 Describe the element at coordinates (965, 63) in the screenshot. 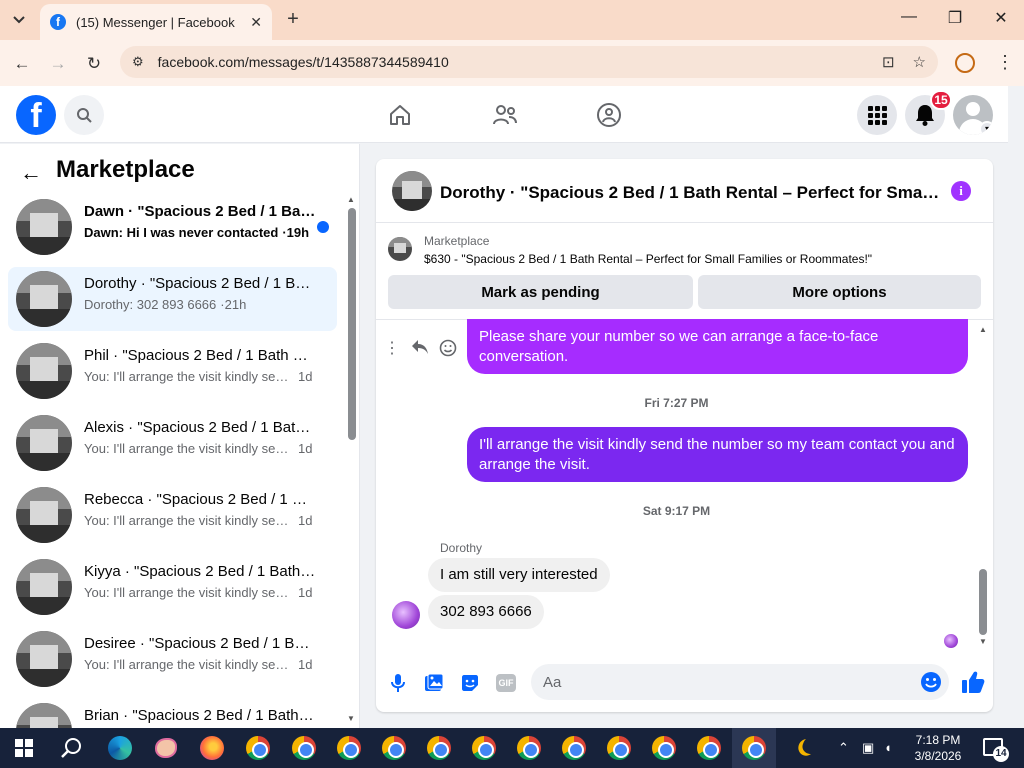

I see `browser-profile-icon` at that location.